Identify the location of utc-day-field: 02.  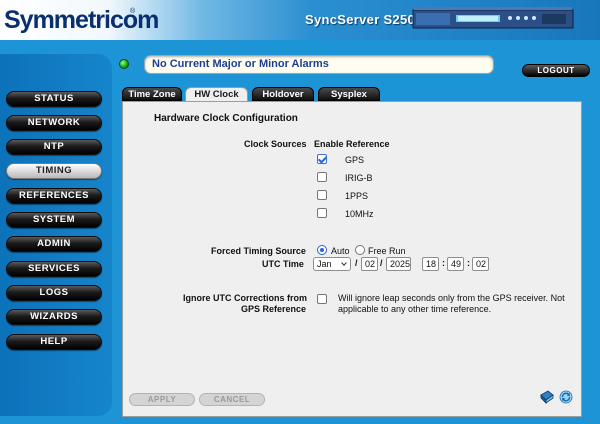
(369, 264).